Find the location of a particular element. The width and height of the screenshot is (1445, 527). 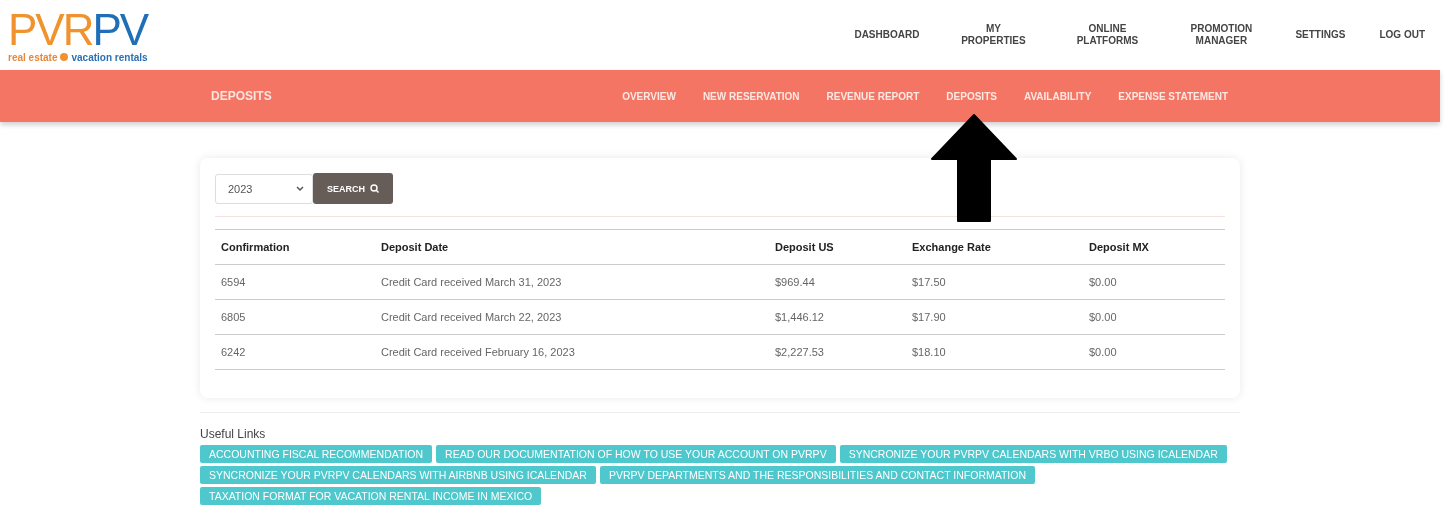

chevron-down-icon is located at coordinates (300, 189).